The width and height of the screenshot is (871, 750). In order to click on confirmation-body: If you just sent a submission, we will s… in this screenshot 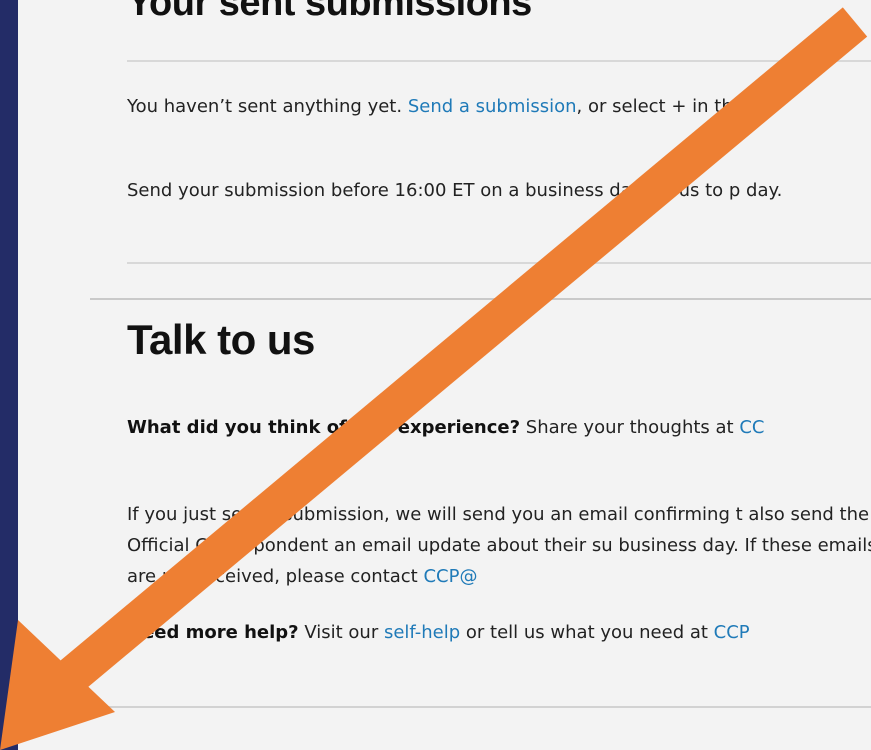, I will do `click(499, 545)`.